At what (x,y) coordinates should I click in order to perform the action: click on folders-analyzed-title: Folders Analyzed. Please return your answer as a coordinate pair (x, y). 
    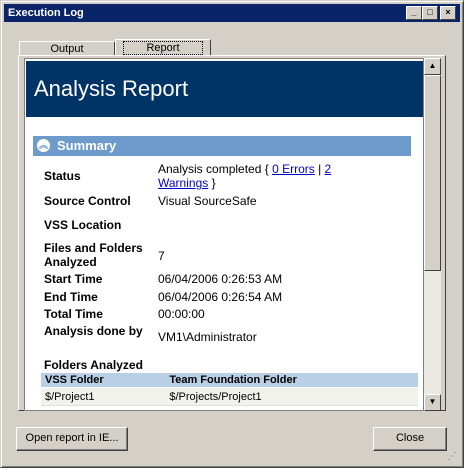
    Looking at the image, I should click on (93, 365).